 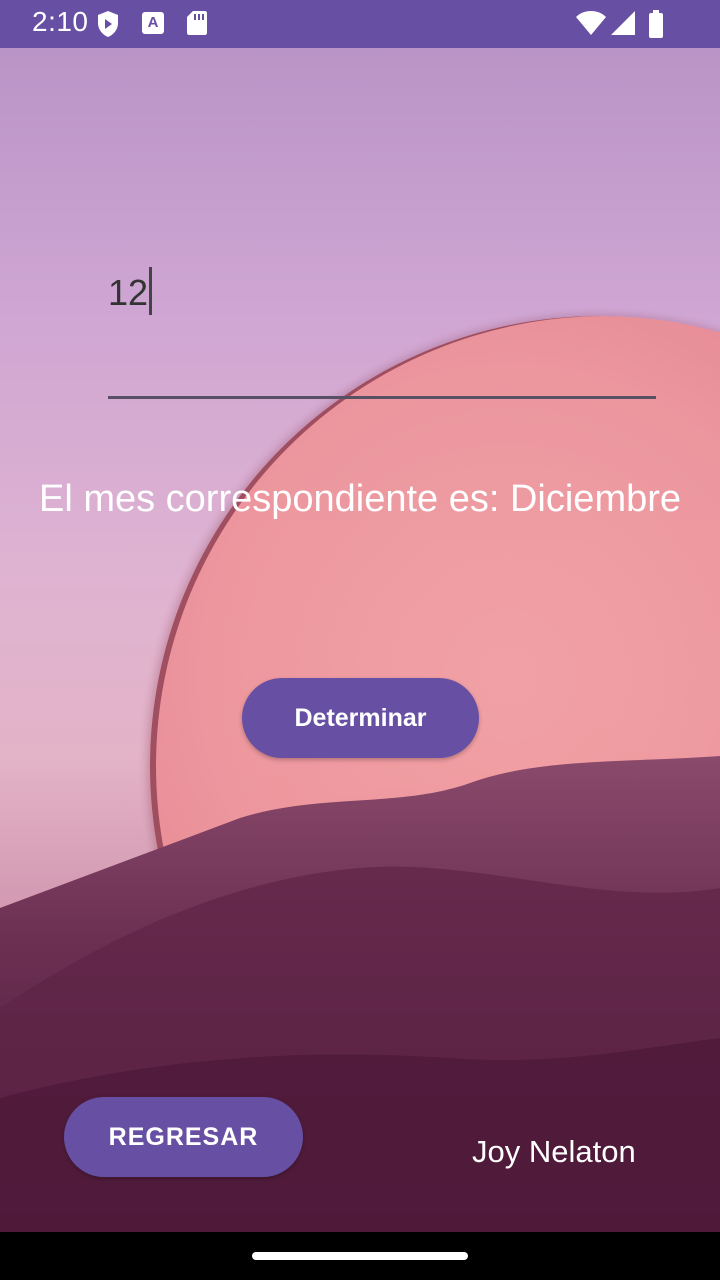 What do you see at coordinates (623, 23) in the screenshot?
I see `signal-icon` at bounding box center [623, 23].